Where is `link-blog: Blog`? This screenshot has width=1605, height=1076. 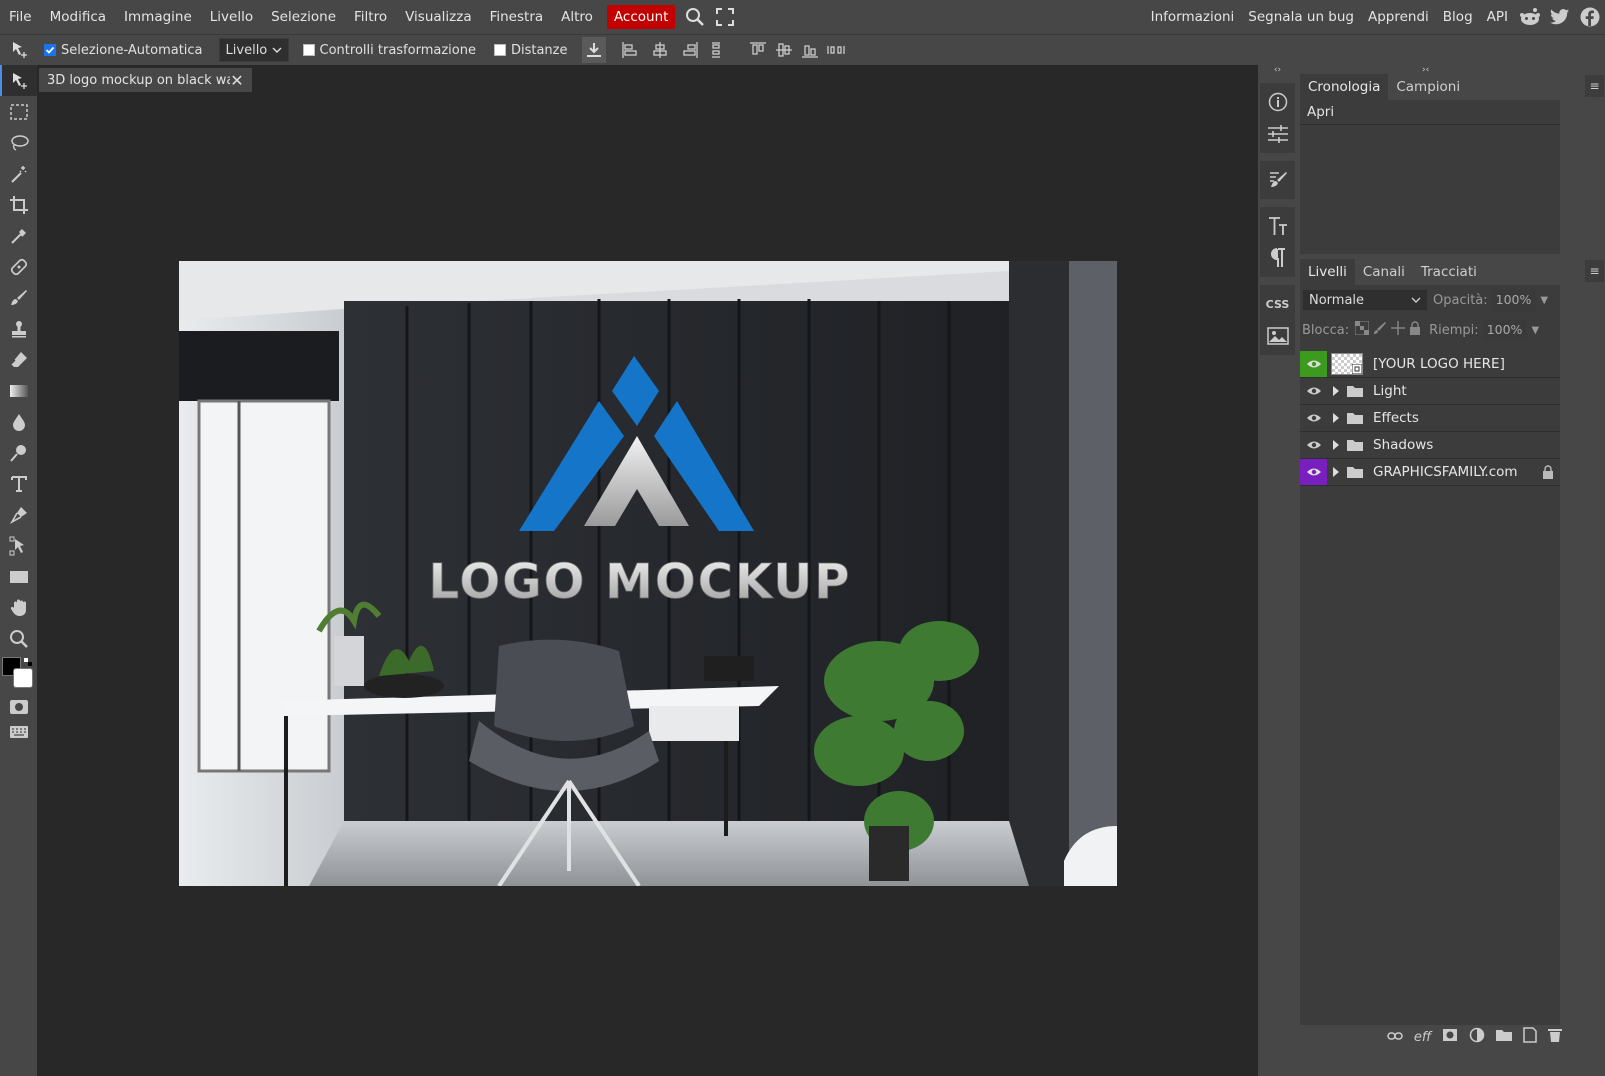
link-blog: Blog is located at coordinates (1458, 17).